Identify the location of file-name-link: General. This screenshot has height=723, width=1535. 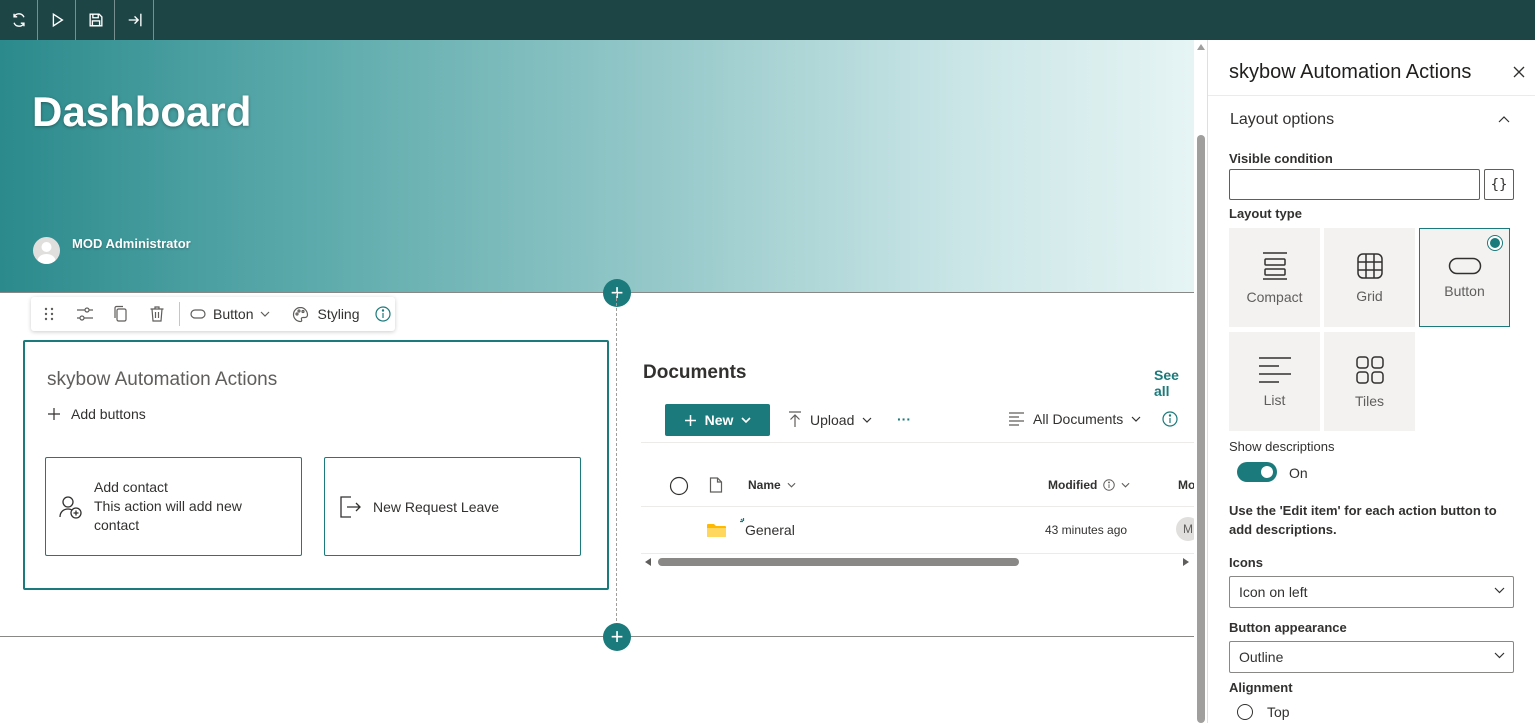
(770, 530).